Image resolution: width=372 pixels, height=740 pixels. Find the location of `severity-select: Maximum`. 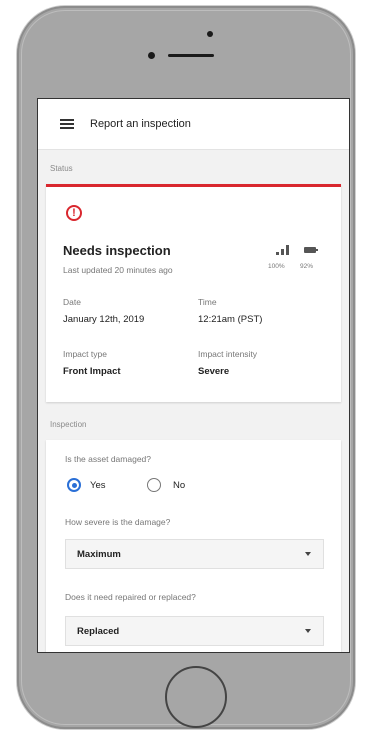

severity-select: Maximum is located at coordinates (194, 554).